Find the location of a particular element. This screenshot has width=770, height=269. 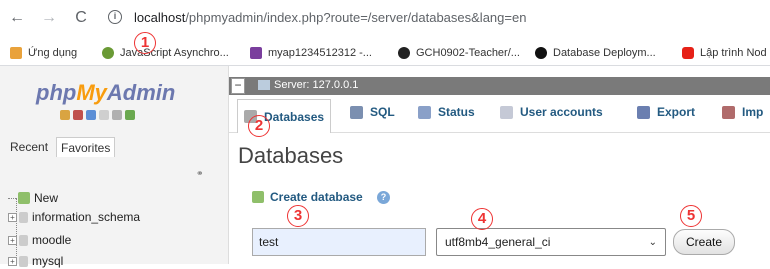

url-host: localhost is located at coordinates (160, 17).